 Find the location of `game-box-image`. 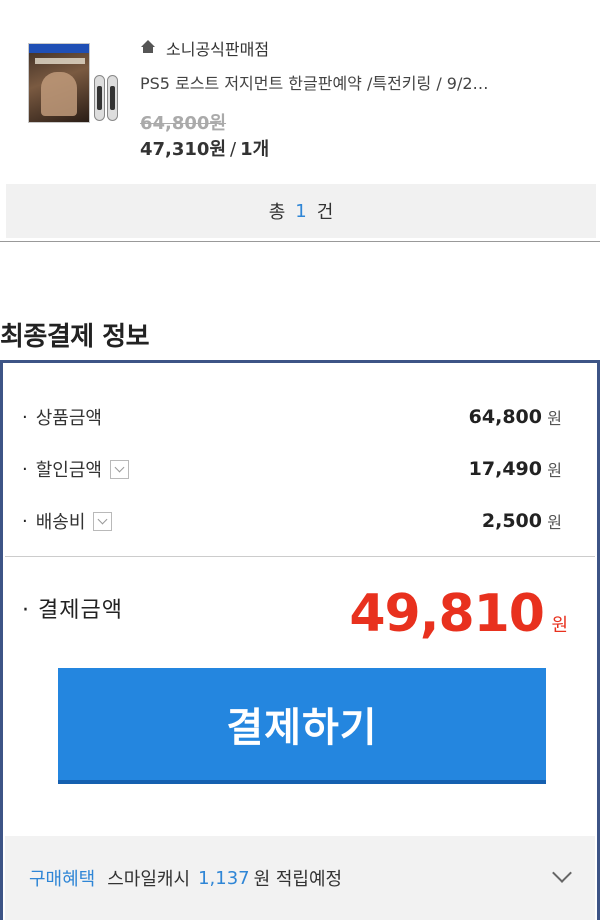

game-box-image is located at coordinates (59, 83).